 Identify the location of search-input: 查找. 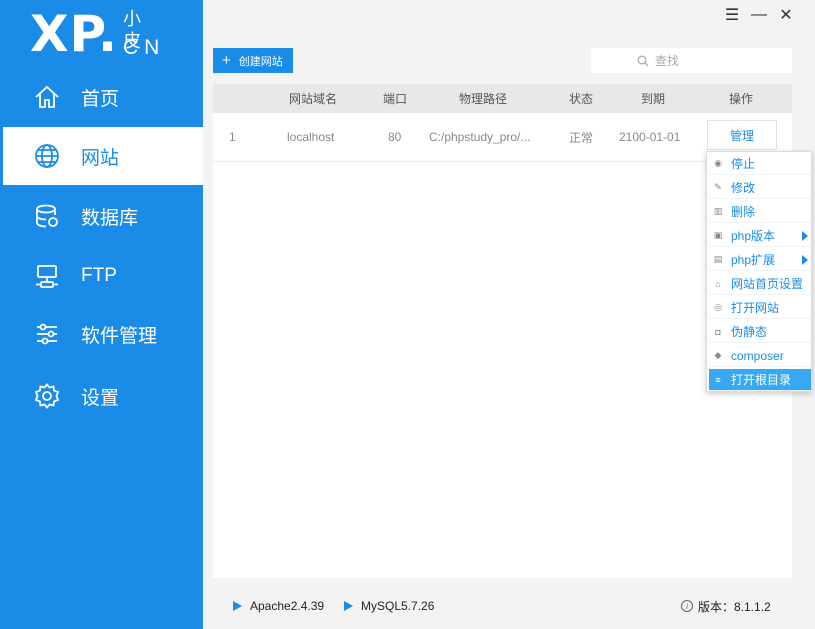
(691, 60).